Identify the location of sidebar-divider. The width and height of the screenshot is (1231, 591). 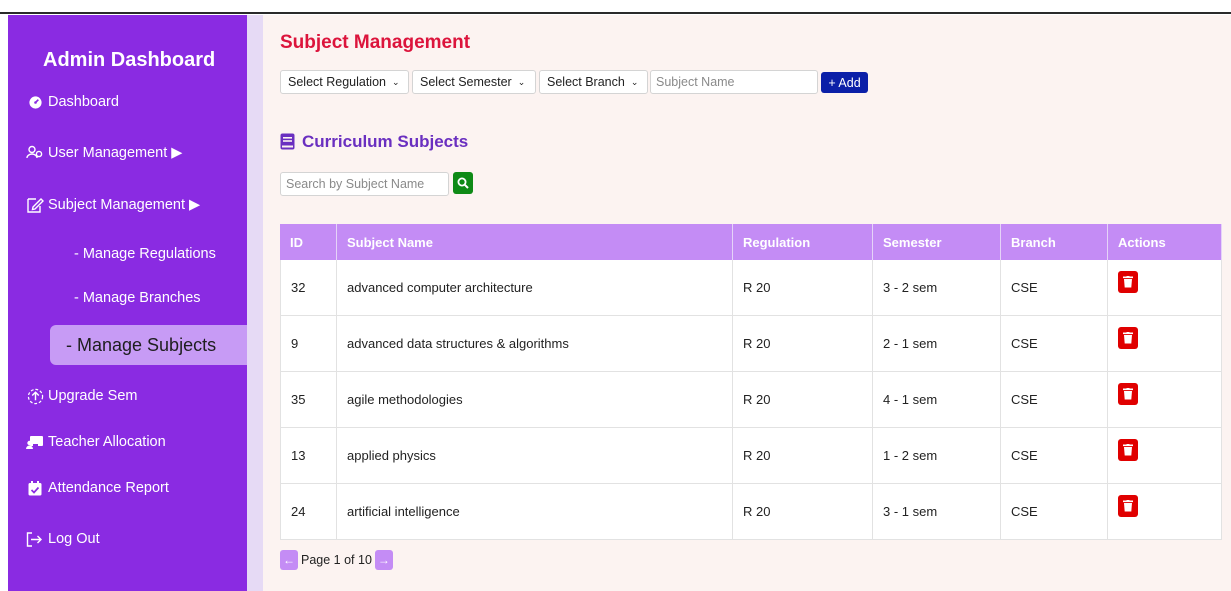
(255, 303).